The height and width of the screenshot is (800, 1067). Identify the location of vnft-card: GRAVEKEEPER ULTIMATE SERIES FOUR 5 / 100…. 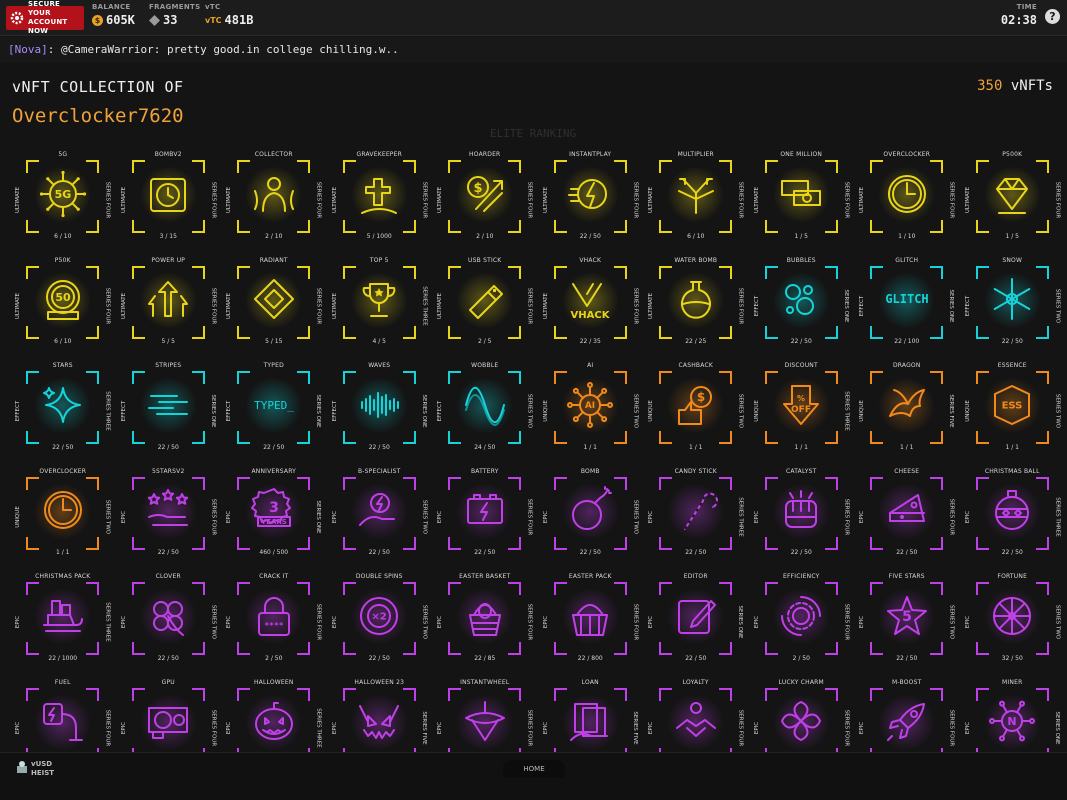
(380, 201).